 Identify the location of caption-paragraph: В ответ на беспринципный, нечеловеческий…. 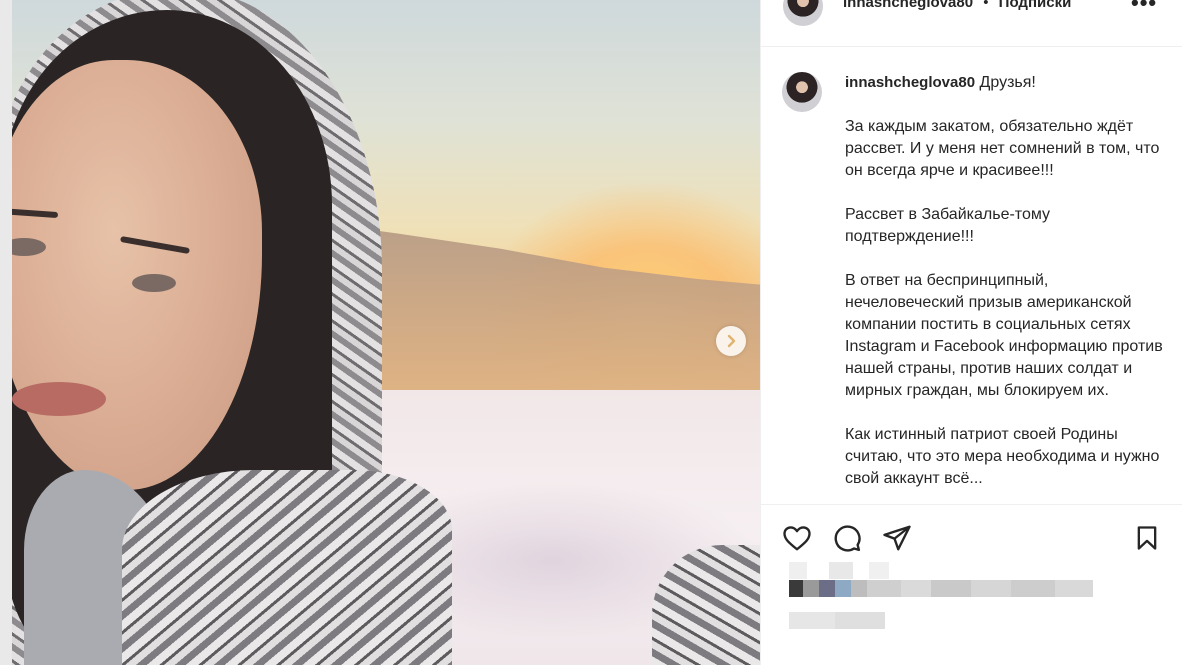
(1004, 335).